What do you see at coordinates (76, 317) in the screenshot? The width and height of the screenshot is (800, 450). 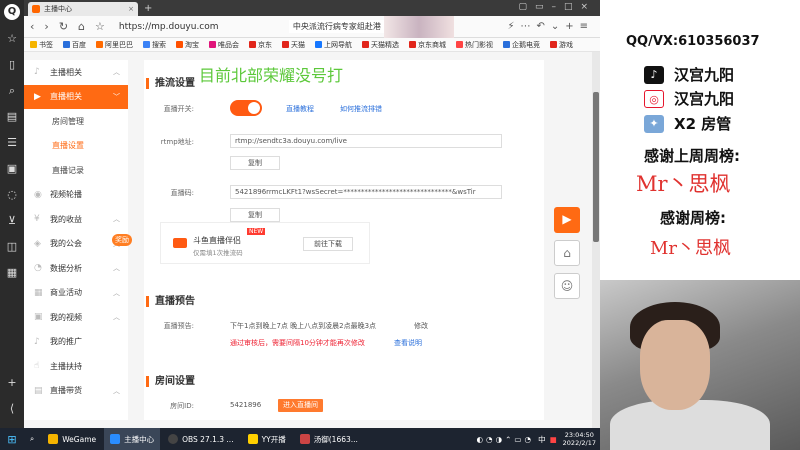 I see `nav-my-video: ▣ 我的视频 ︿` at bounding box center [76, 317].